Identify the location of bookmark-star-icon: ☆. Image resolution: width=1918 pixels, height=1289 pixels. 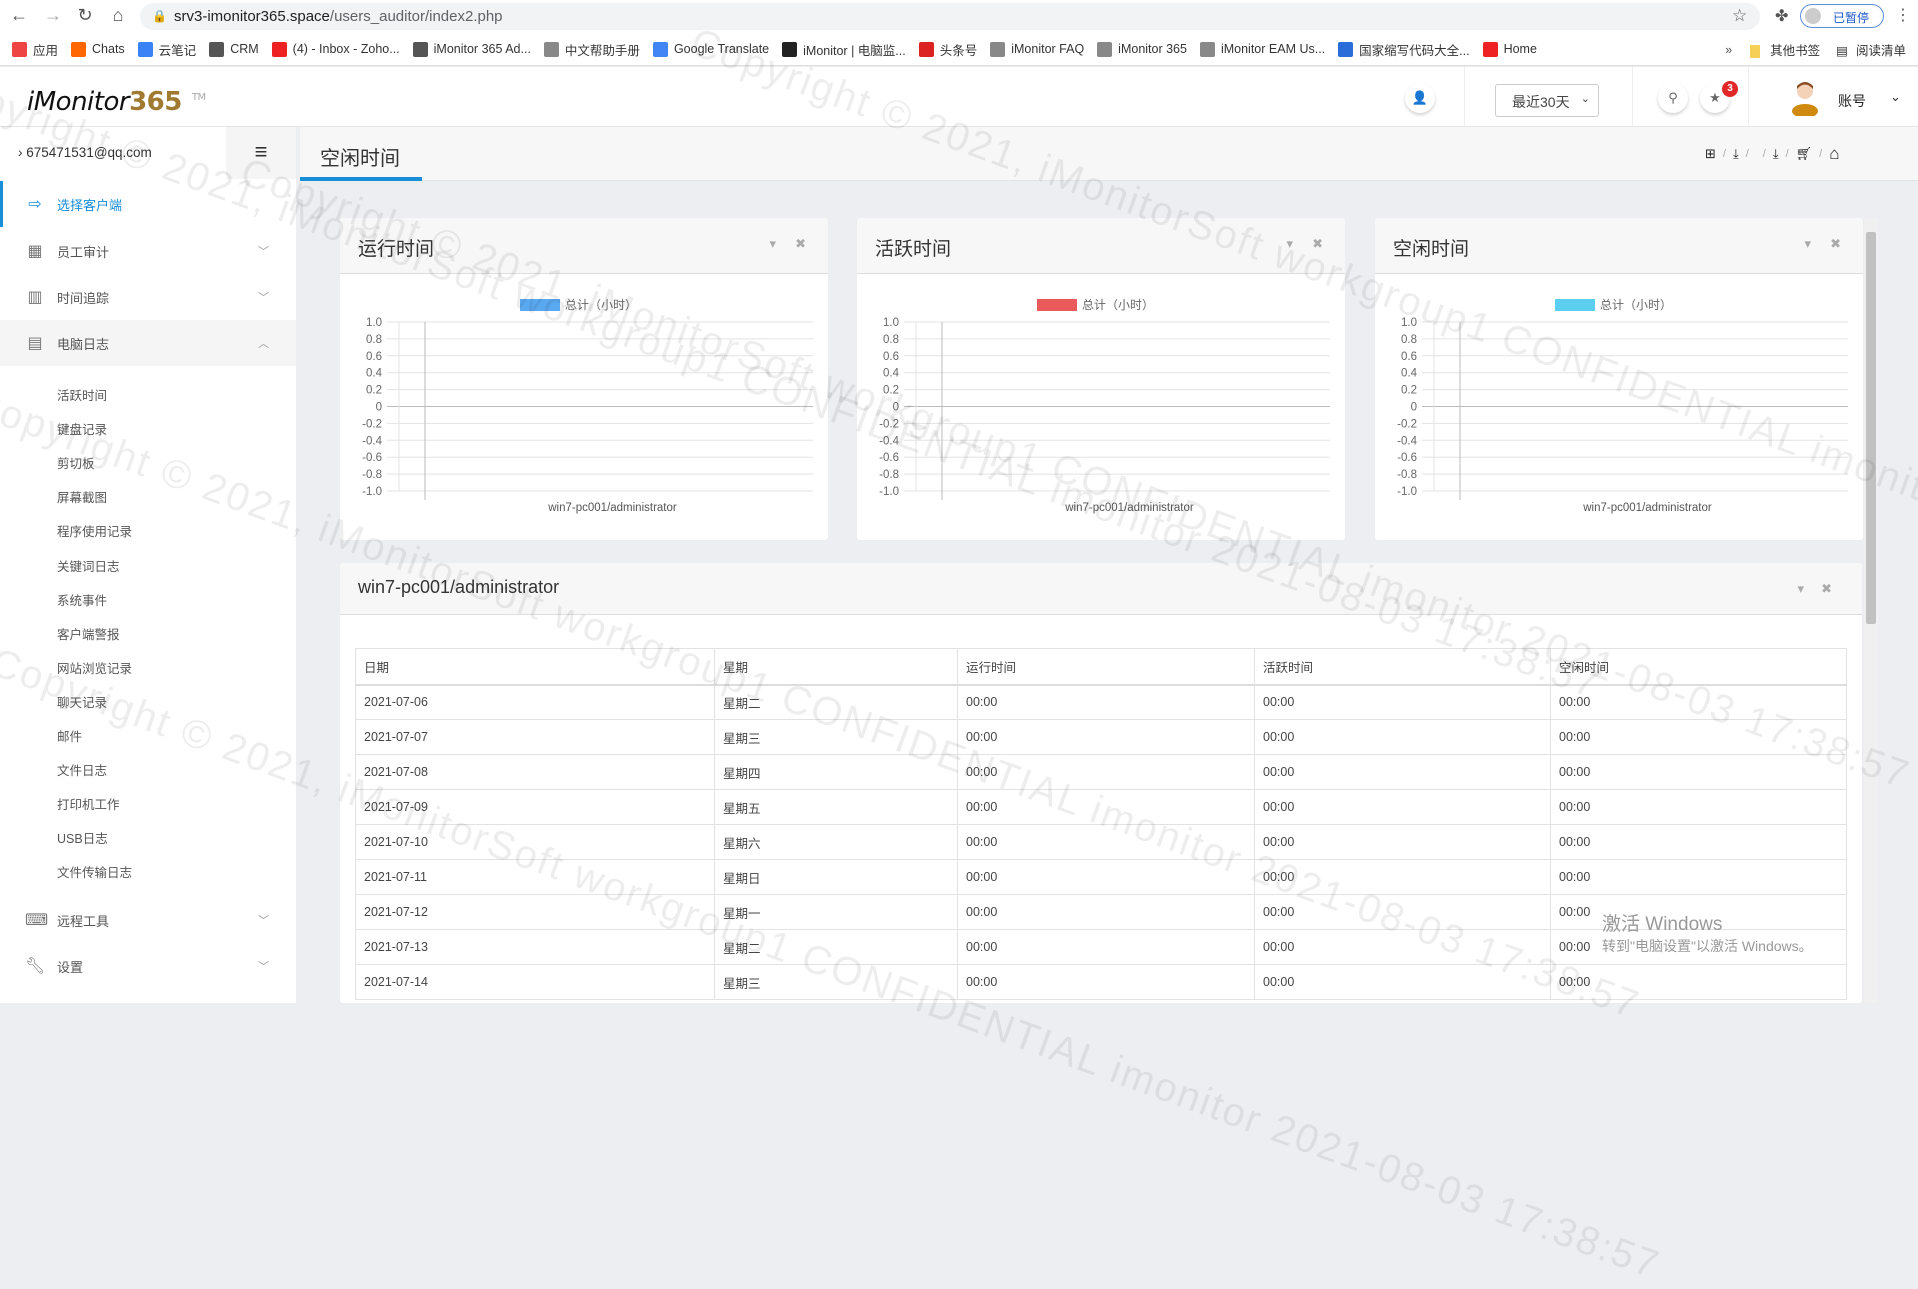
(1739, 16).